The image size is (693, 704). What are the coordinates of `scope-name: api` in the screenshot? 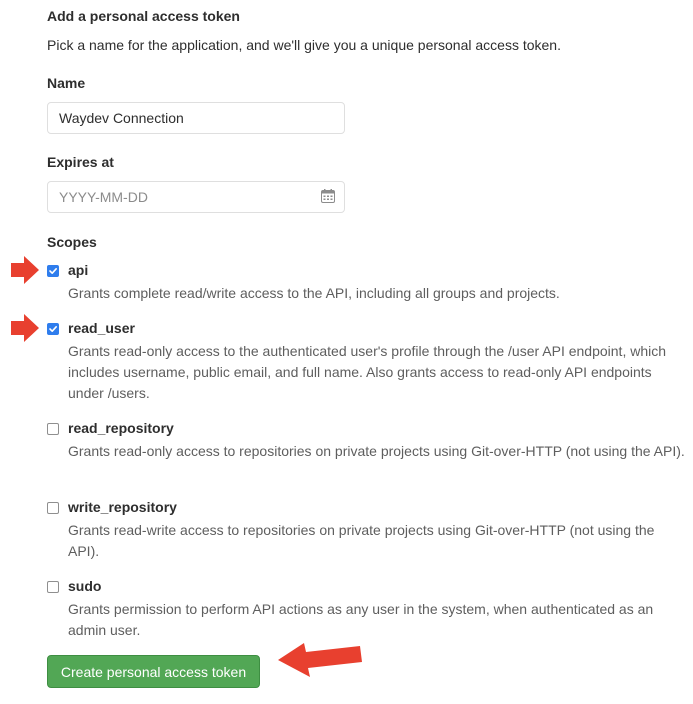 It's located at (78, 270).